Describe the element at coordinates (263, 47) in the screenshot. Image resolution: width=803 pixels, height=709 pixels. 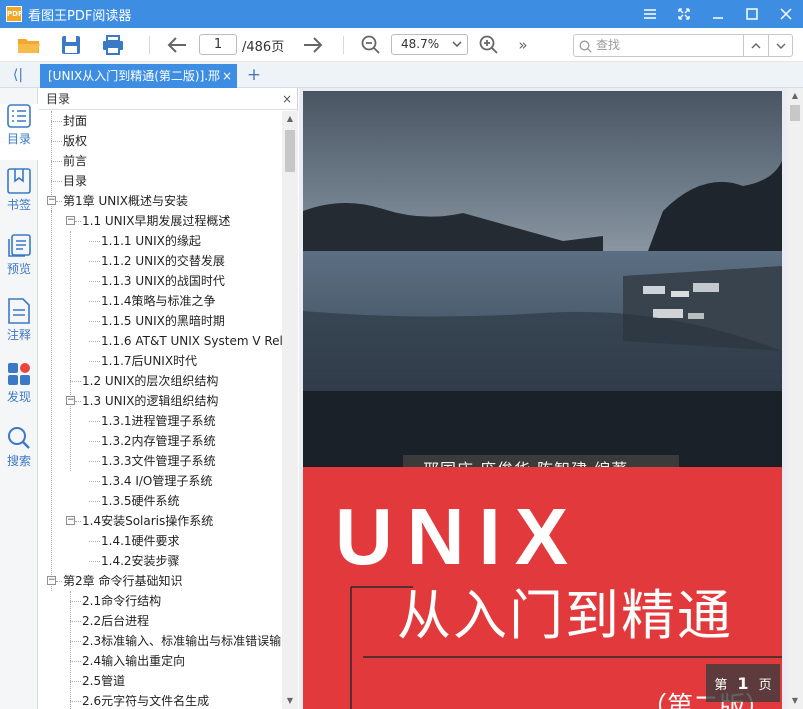
I see `page-total: /486页` at that location.